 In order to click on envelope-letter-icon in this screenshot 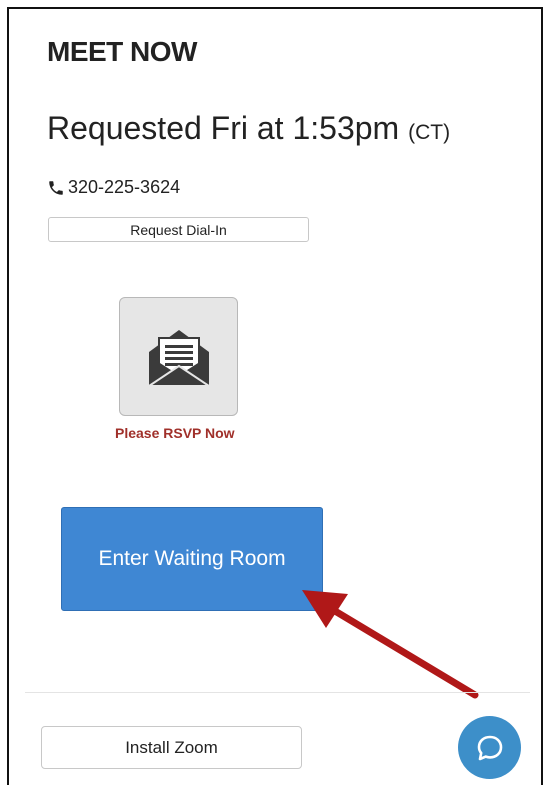, I will do `click(178, 358)`.